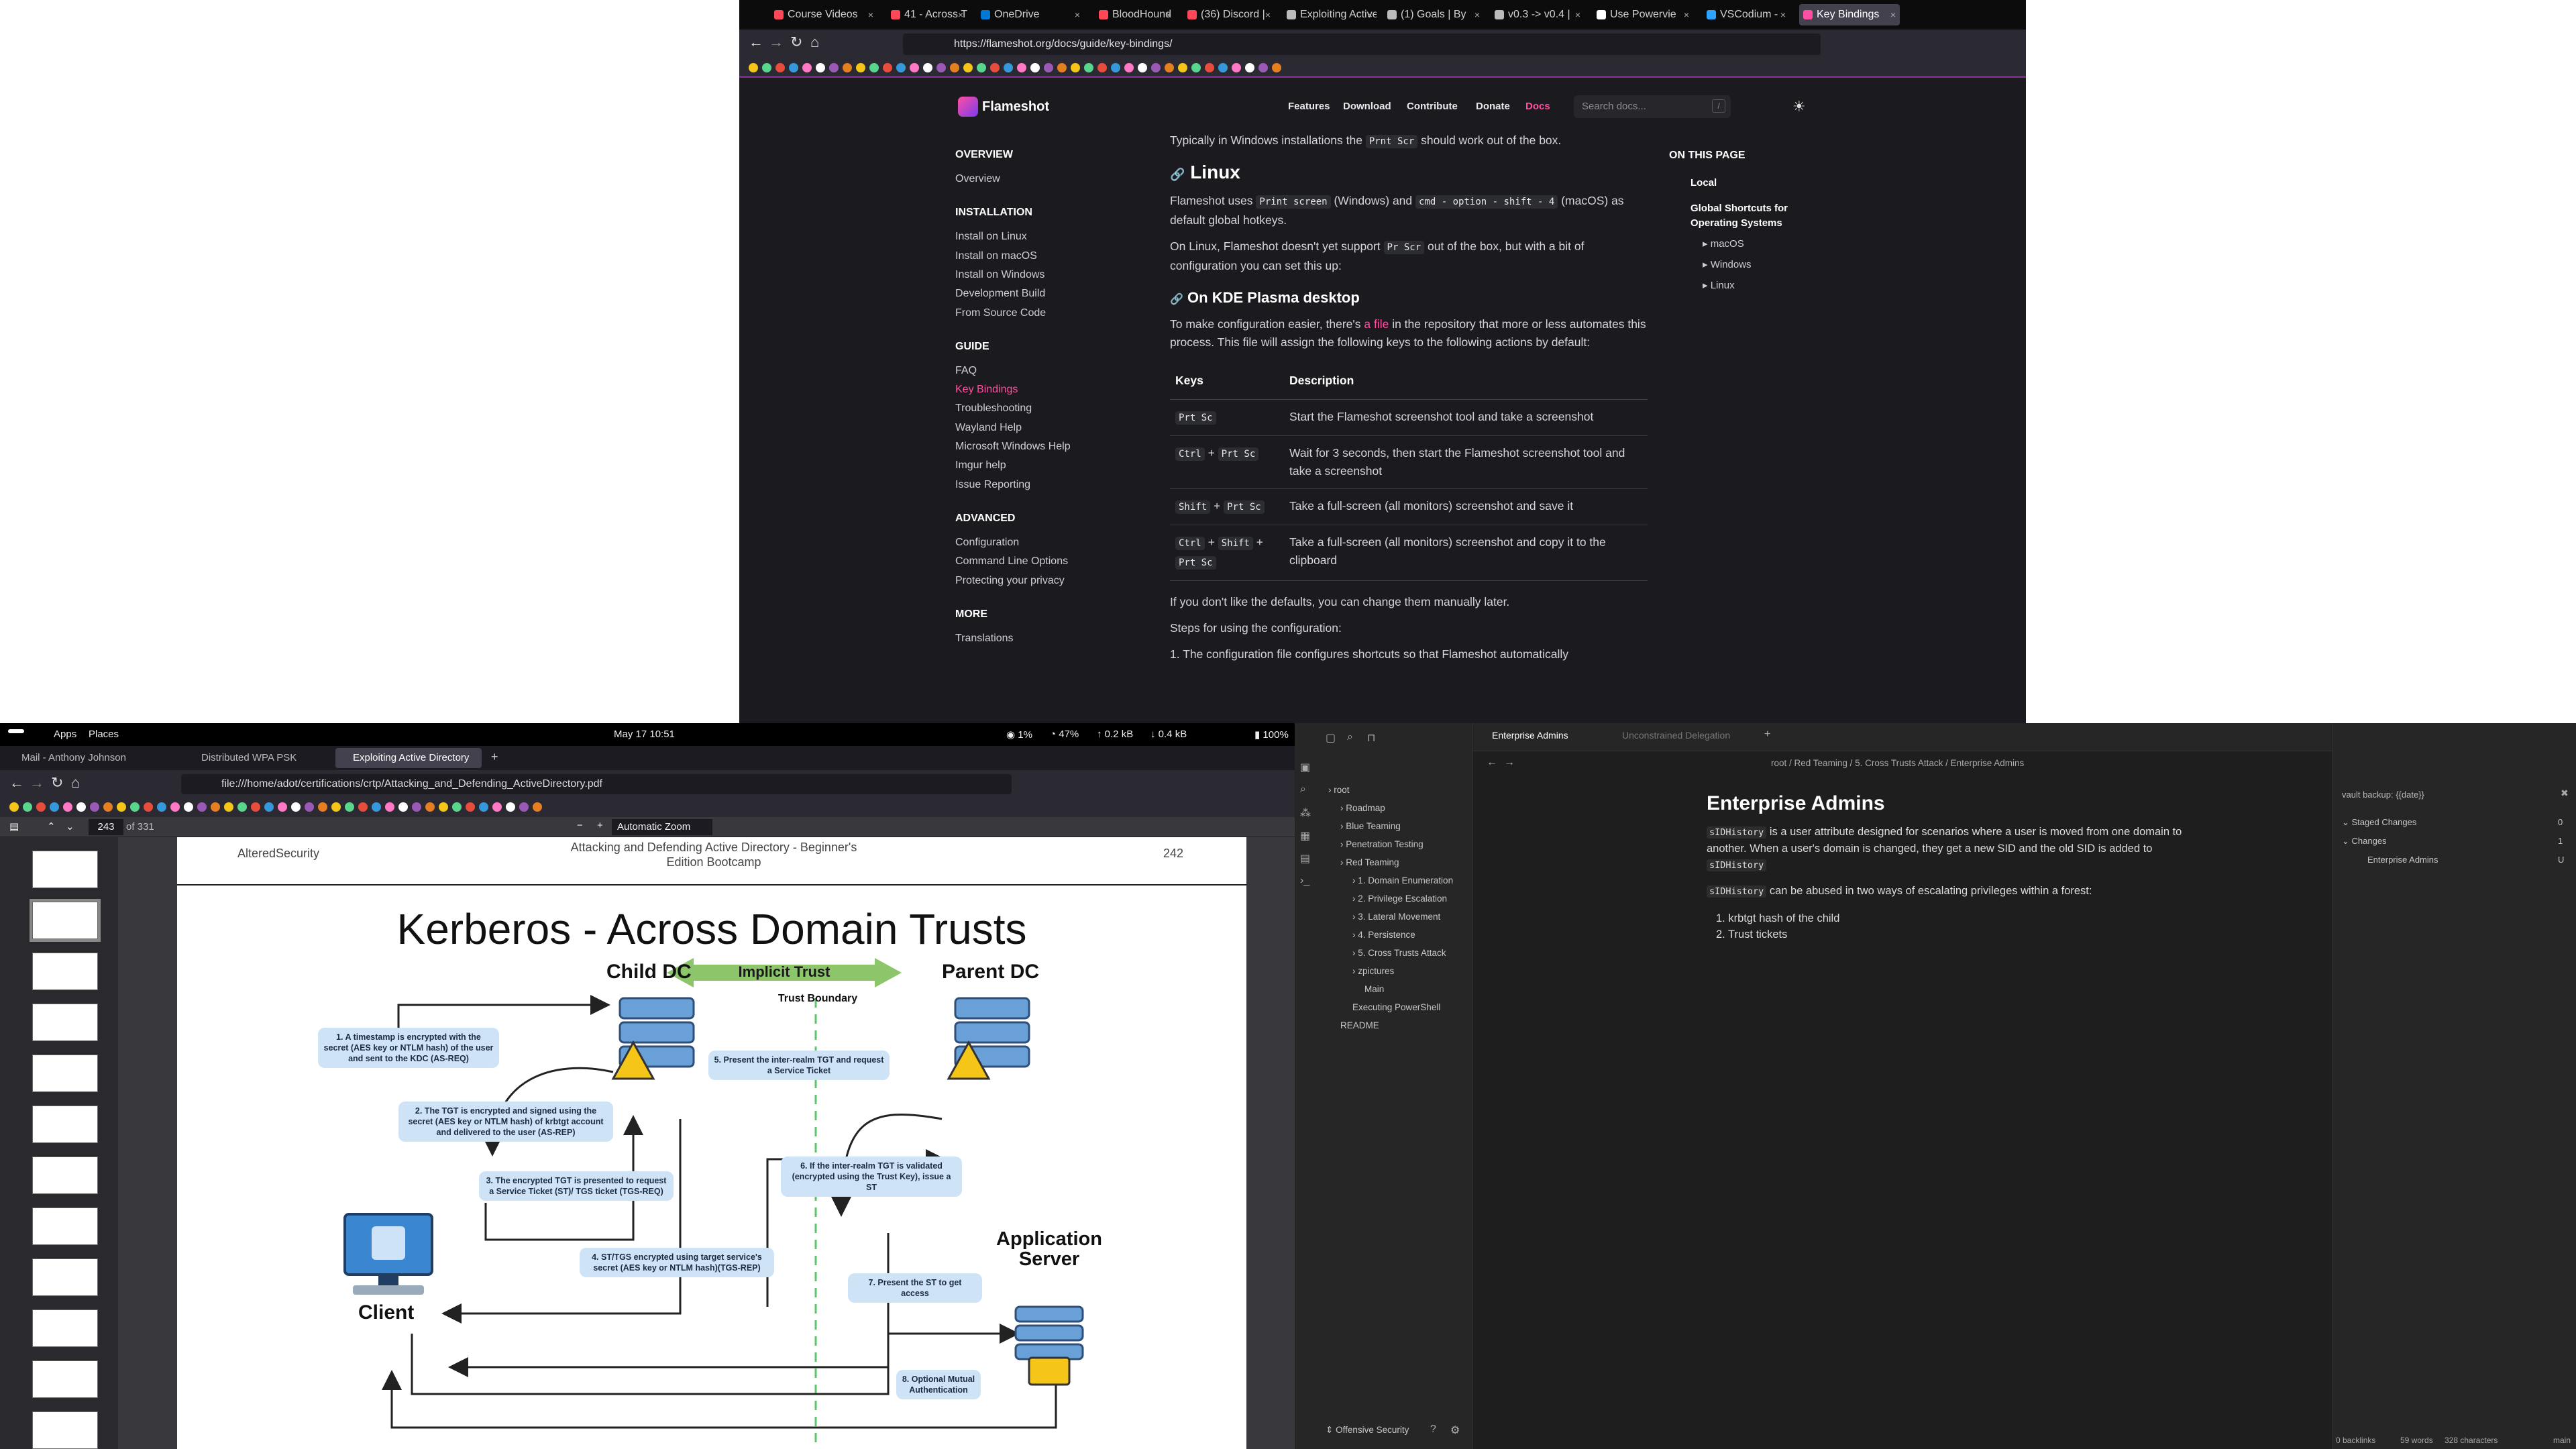 The image size is (2576, 1449). What do you see at coordinates (2379, 822) in the screenshot?
I see `staged-changes-header: ⌄ Staged Changes` at bounding box center [2379, 822].